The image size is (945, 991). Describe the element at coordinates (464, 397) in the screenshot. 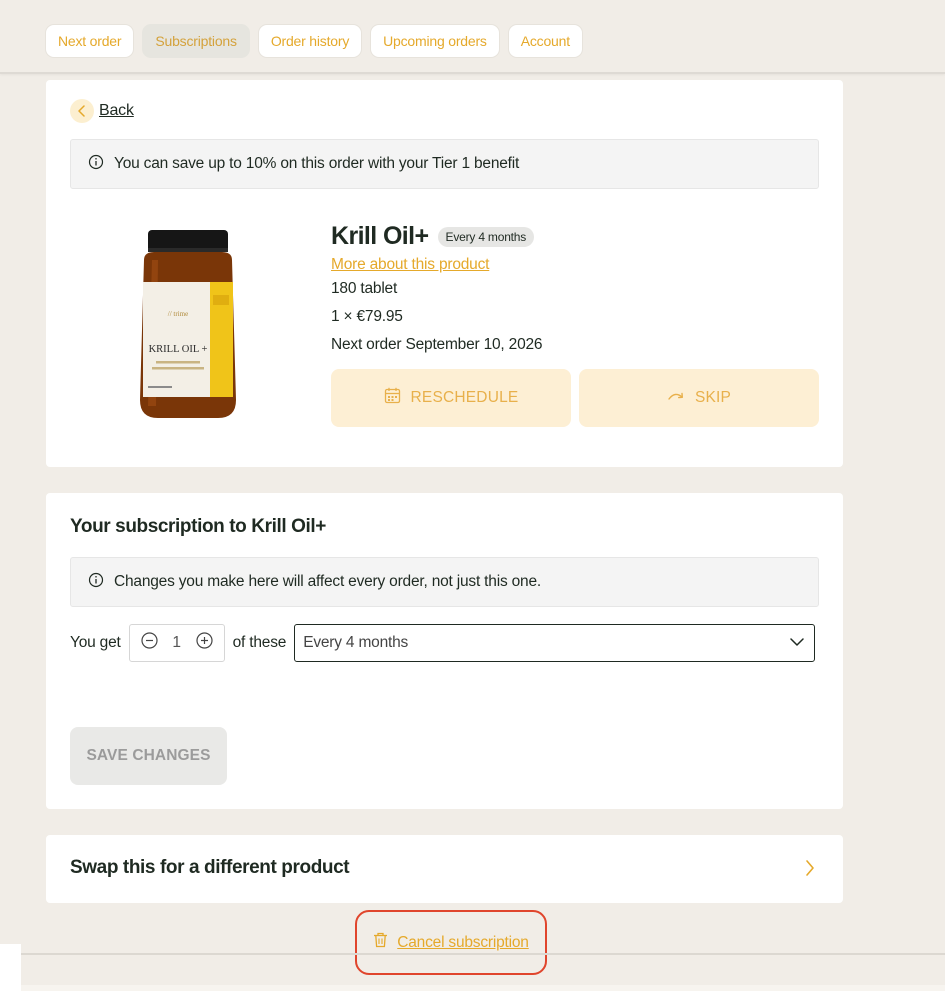

I see `reschedule-label: RESCHEDULE` at that location.